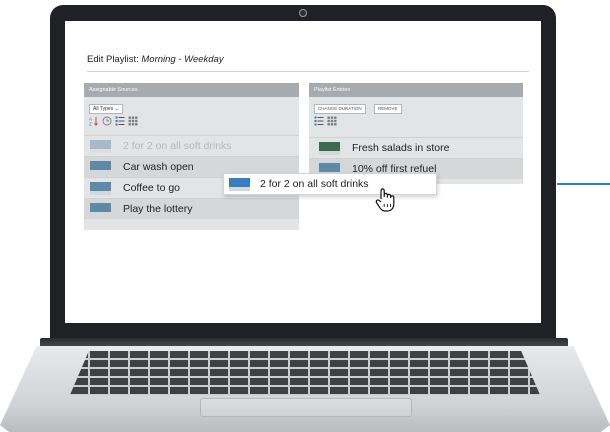 This screenshot has height=432, width=610. What do you see at coordinates (191, 90) in the screenshot?
I see `assignable-sources-header: Assignable Sources` at bounding box center [191, 90].